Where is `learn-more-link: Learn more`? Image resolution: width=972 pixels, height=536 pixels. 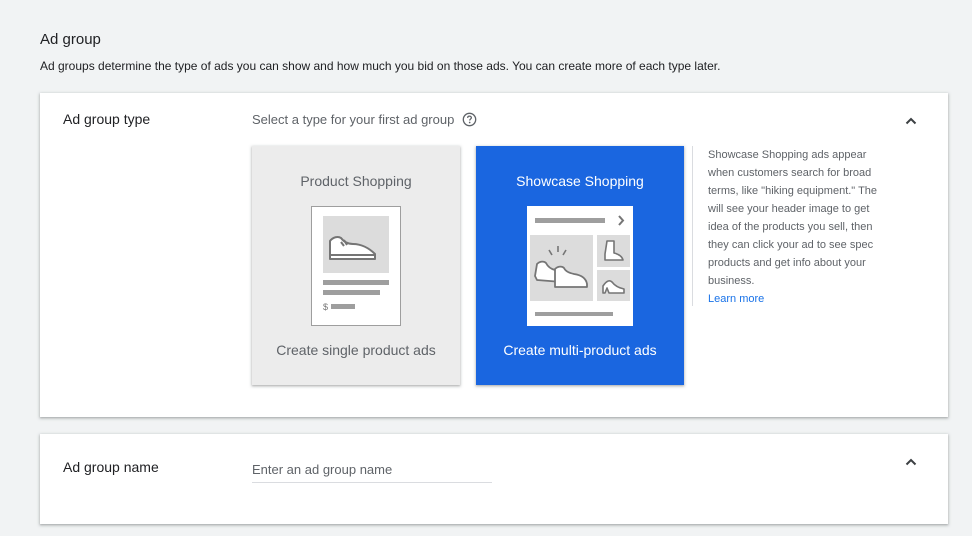
learn-more-link: Learn more is located at coordinates (804, 298).